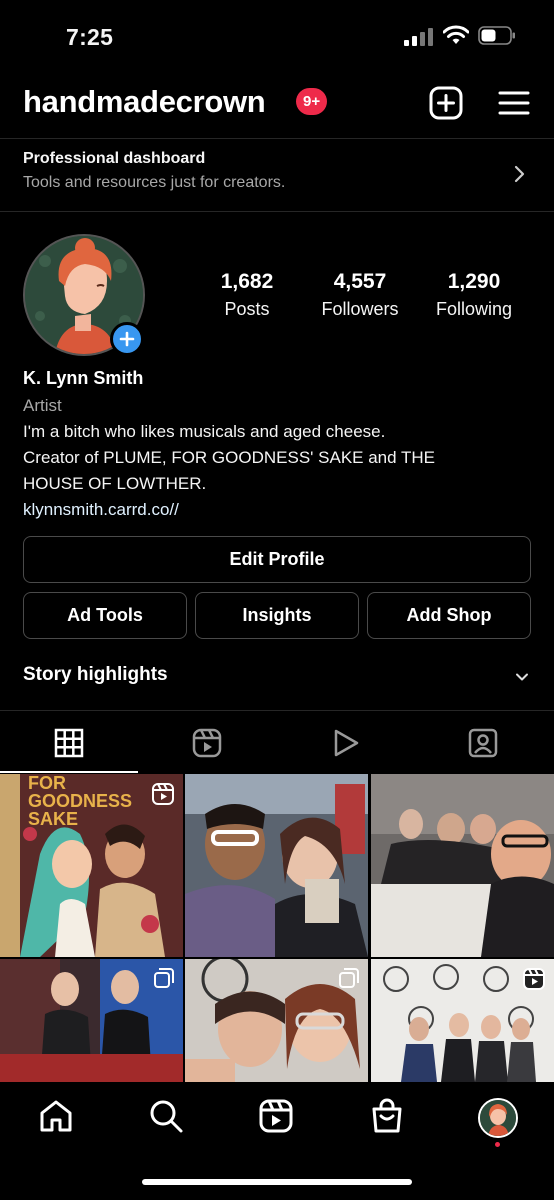 This screenshot has width=554, height=1200. Describe the element at coordinates (456, 34) in the screenshot. I see `wifi-icon` at that location.